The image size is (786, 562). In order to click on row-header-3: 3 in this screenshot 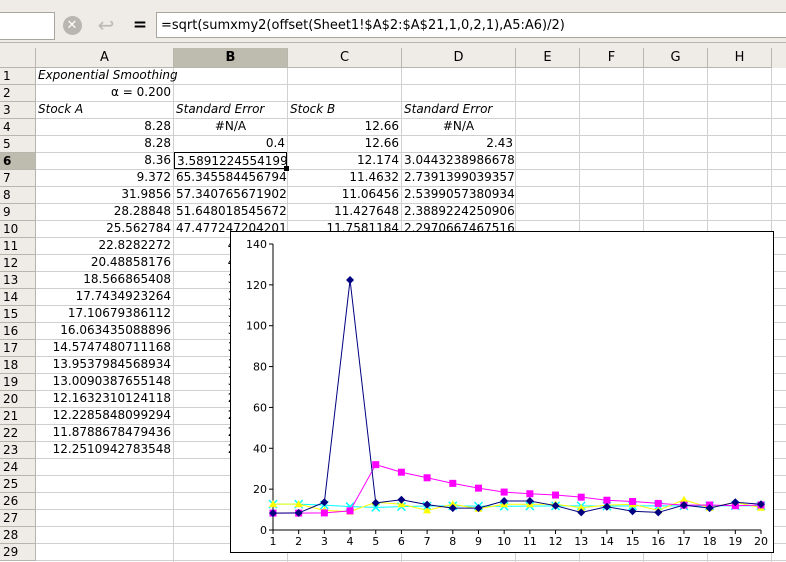, I will do `click(18, 110)`.